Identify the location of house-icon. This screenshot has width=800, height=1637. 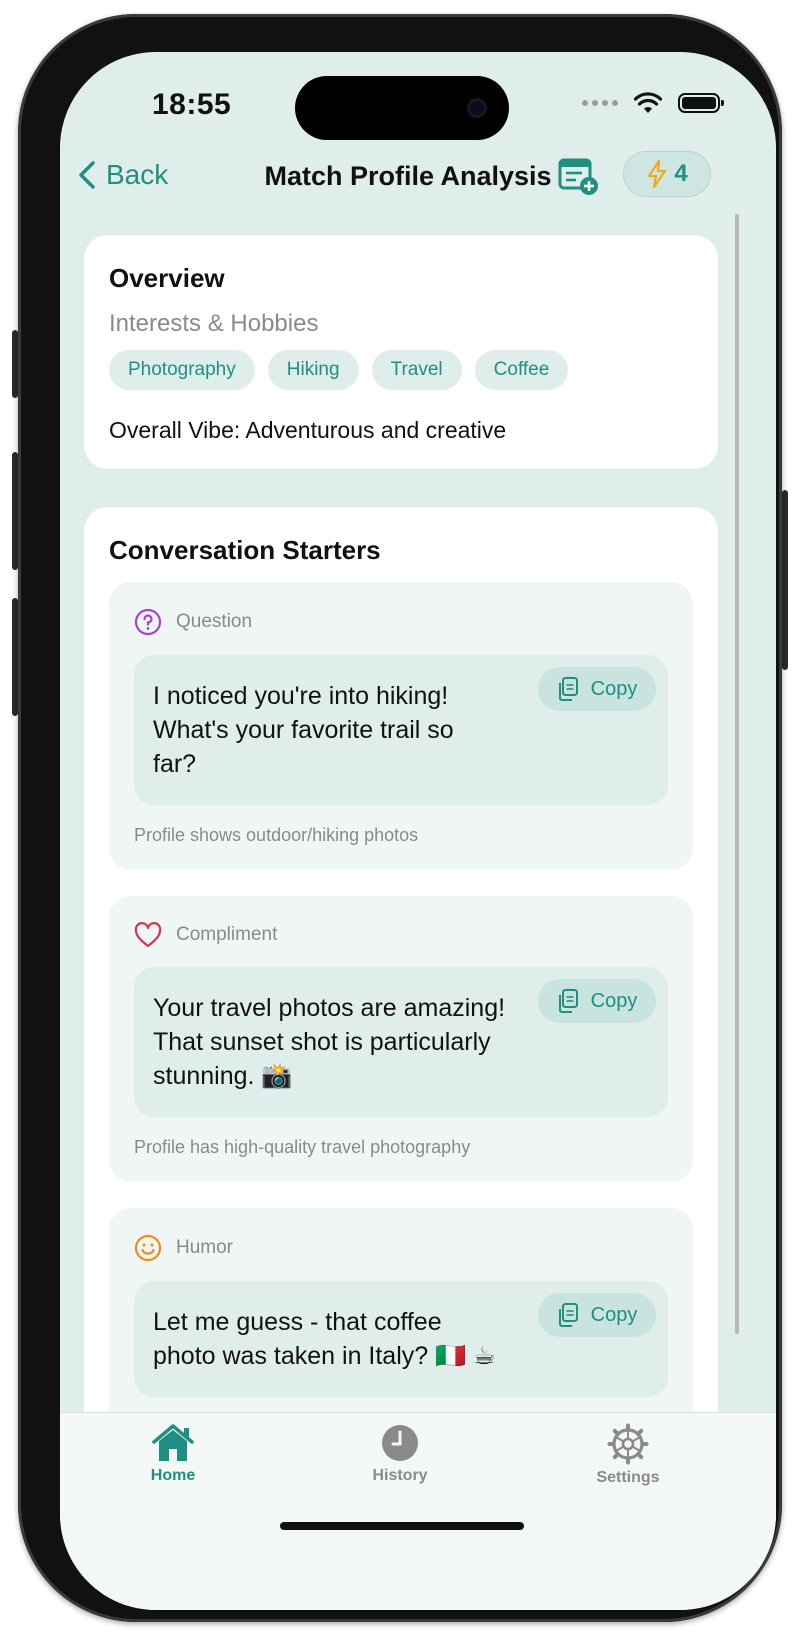
(173, 1442).